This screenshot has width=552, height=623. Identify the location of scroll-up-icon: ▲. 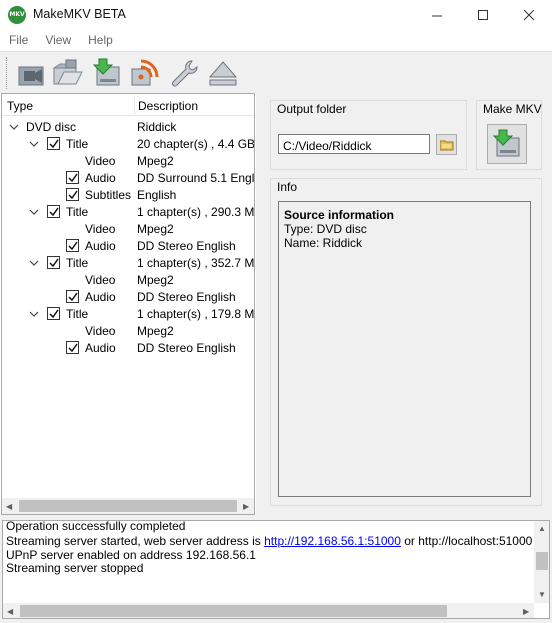
(542, 528).